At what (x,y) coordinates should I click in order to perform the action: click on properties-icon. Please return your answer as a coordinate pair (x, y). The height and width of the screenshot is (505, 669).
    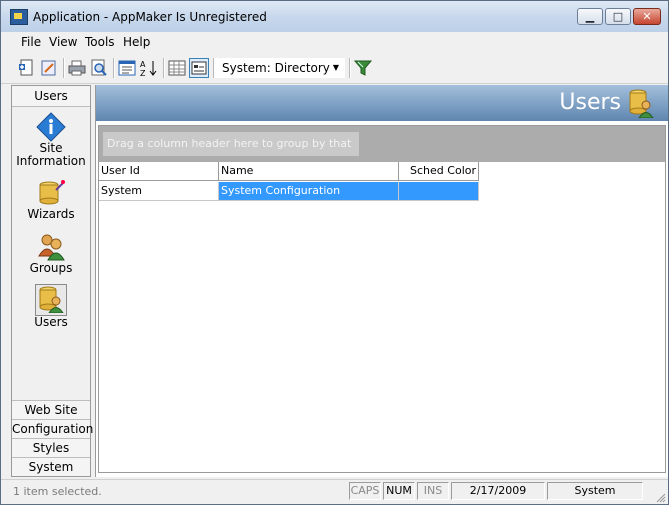
    Looking at the image, I should click on (127, 68).